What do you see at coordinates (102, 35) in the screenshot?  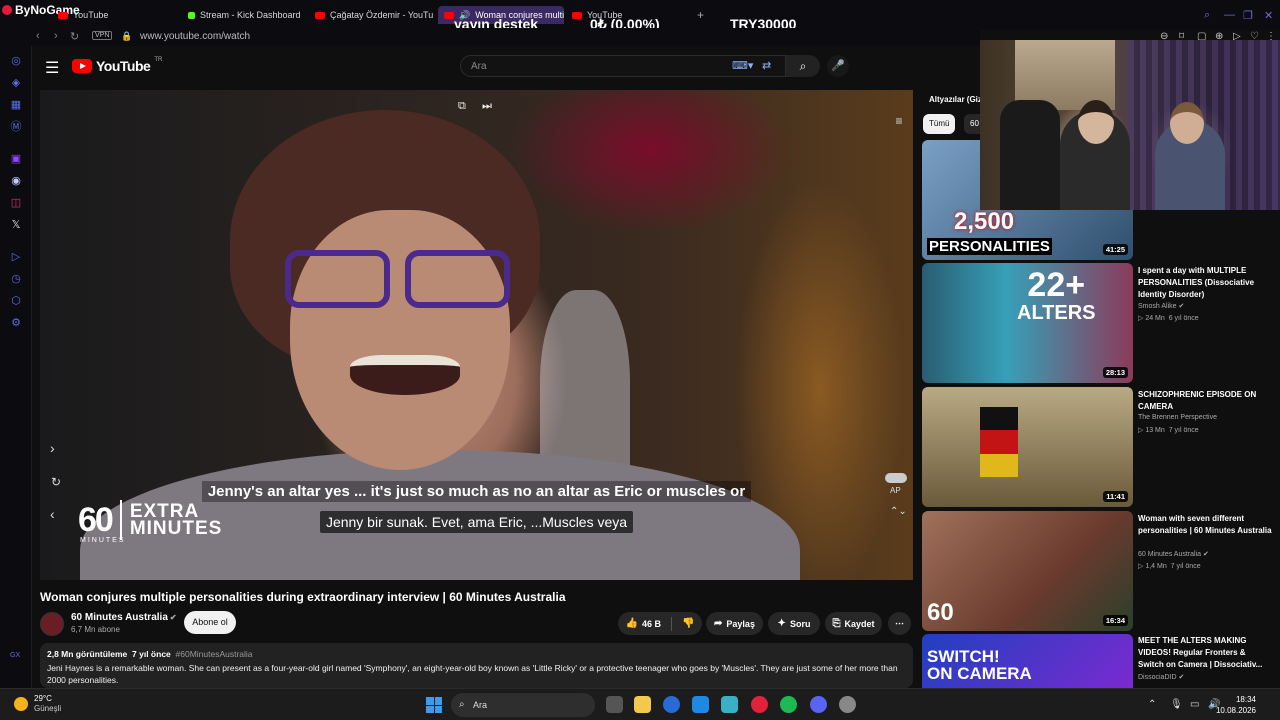 I see `vpn-badge: VPN` at bounding box center [102, 35].